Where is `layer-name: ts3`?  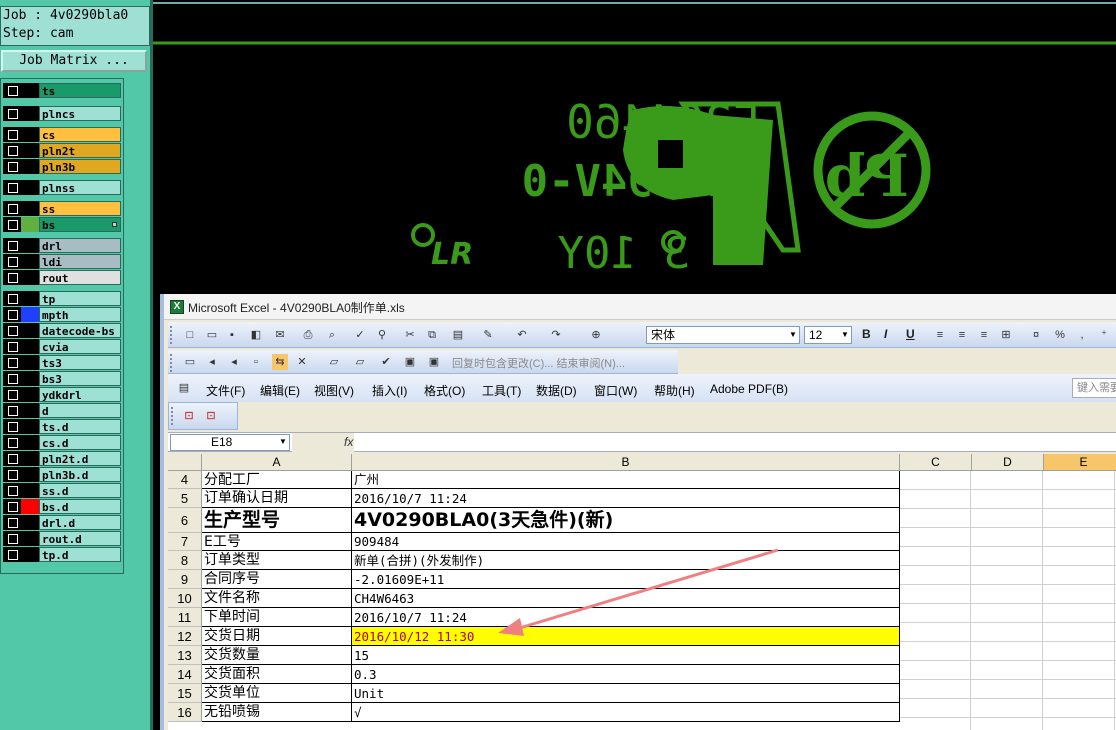 layer-name: ts3 is located at coordinates (80, 362).